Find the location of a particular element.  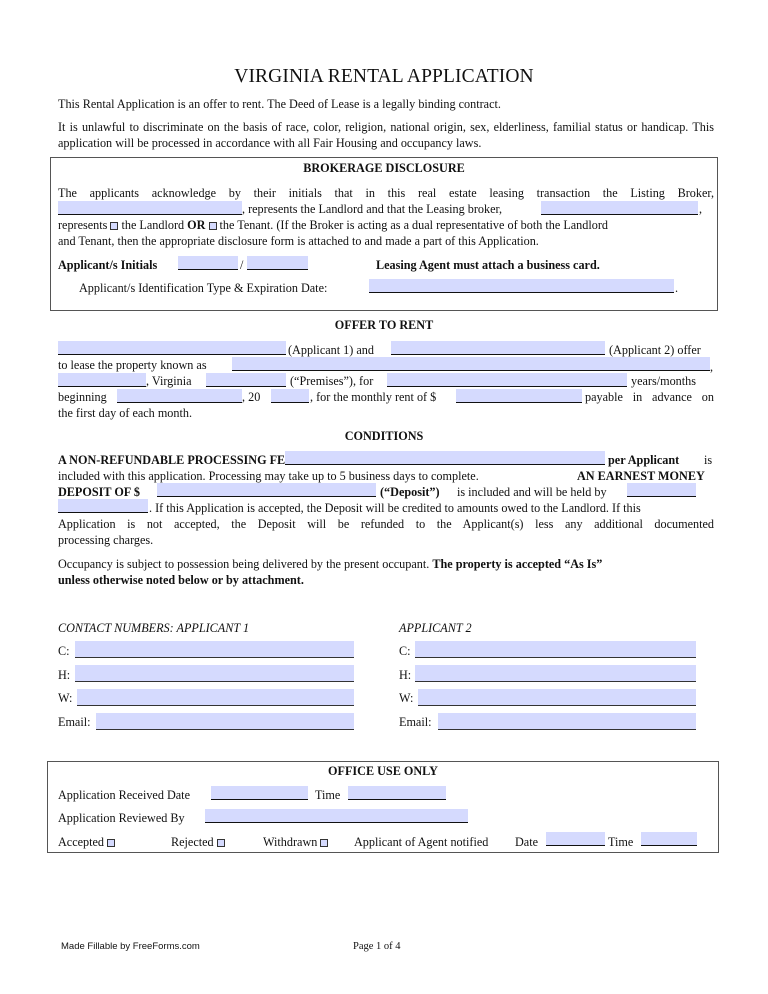

office-heading: OFFICE USE ONLY is located at coordinates (383, 771).